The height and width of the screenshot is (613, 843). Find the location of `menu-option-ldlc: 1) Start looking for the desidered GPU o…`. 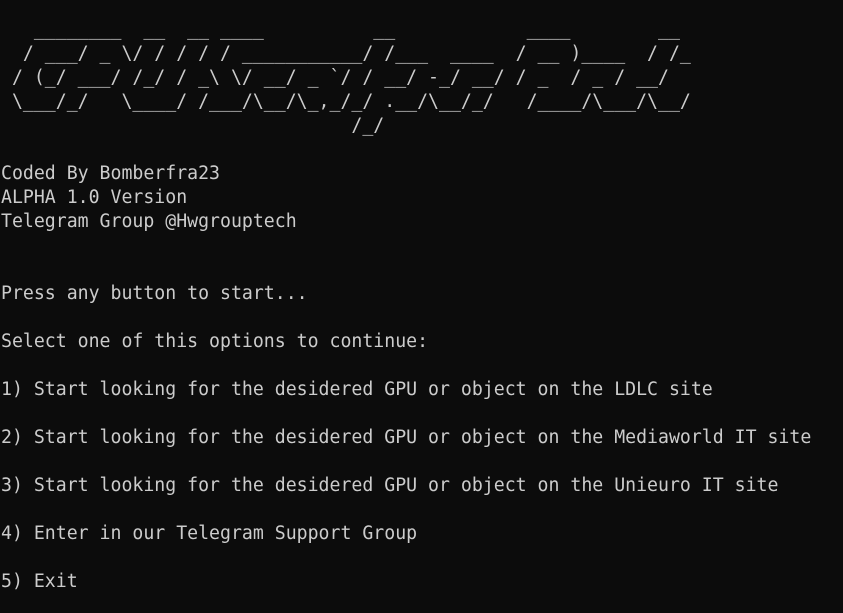

menu-option-ldlc: 1) Start looking for the desidered GPU o… is located at coordinates (357, 389).